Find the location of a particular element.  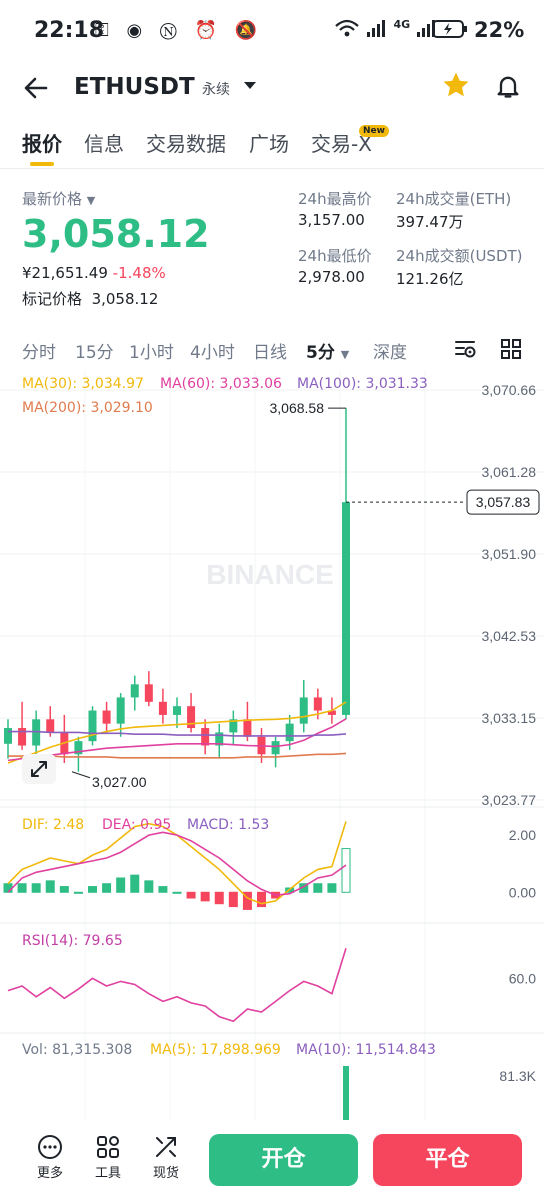

turnover-label: 24h成交额(USDT) is located at coordinates (459, 256).